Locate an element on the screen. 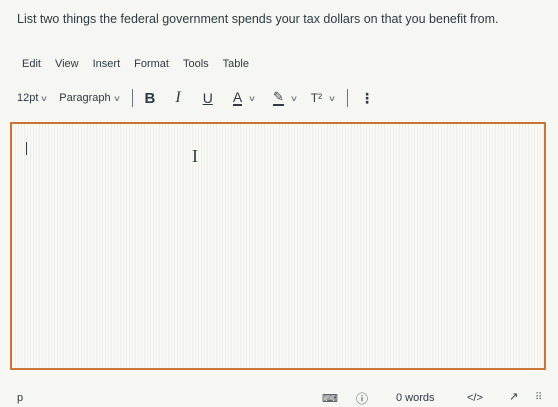  resize-handle-icon: ⠿ is located at coordinates (538, 397).